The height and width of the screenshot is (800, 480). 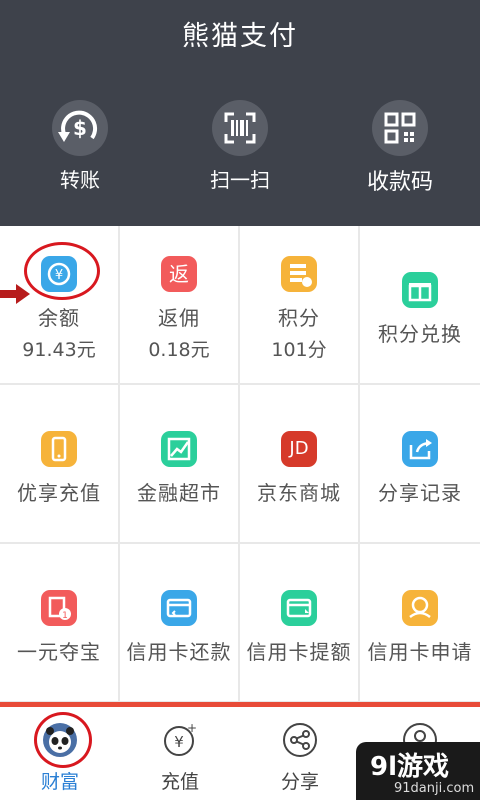 What do you see at coordinates (420, 608) in the screenshot?
I see `card-apply-icon` at bounding box center [420, 608].